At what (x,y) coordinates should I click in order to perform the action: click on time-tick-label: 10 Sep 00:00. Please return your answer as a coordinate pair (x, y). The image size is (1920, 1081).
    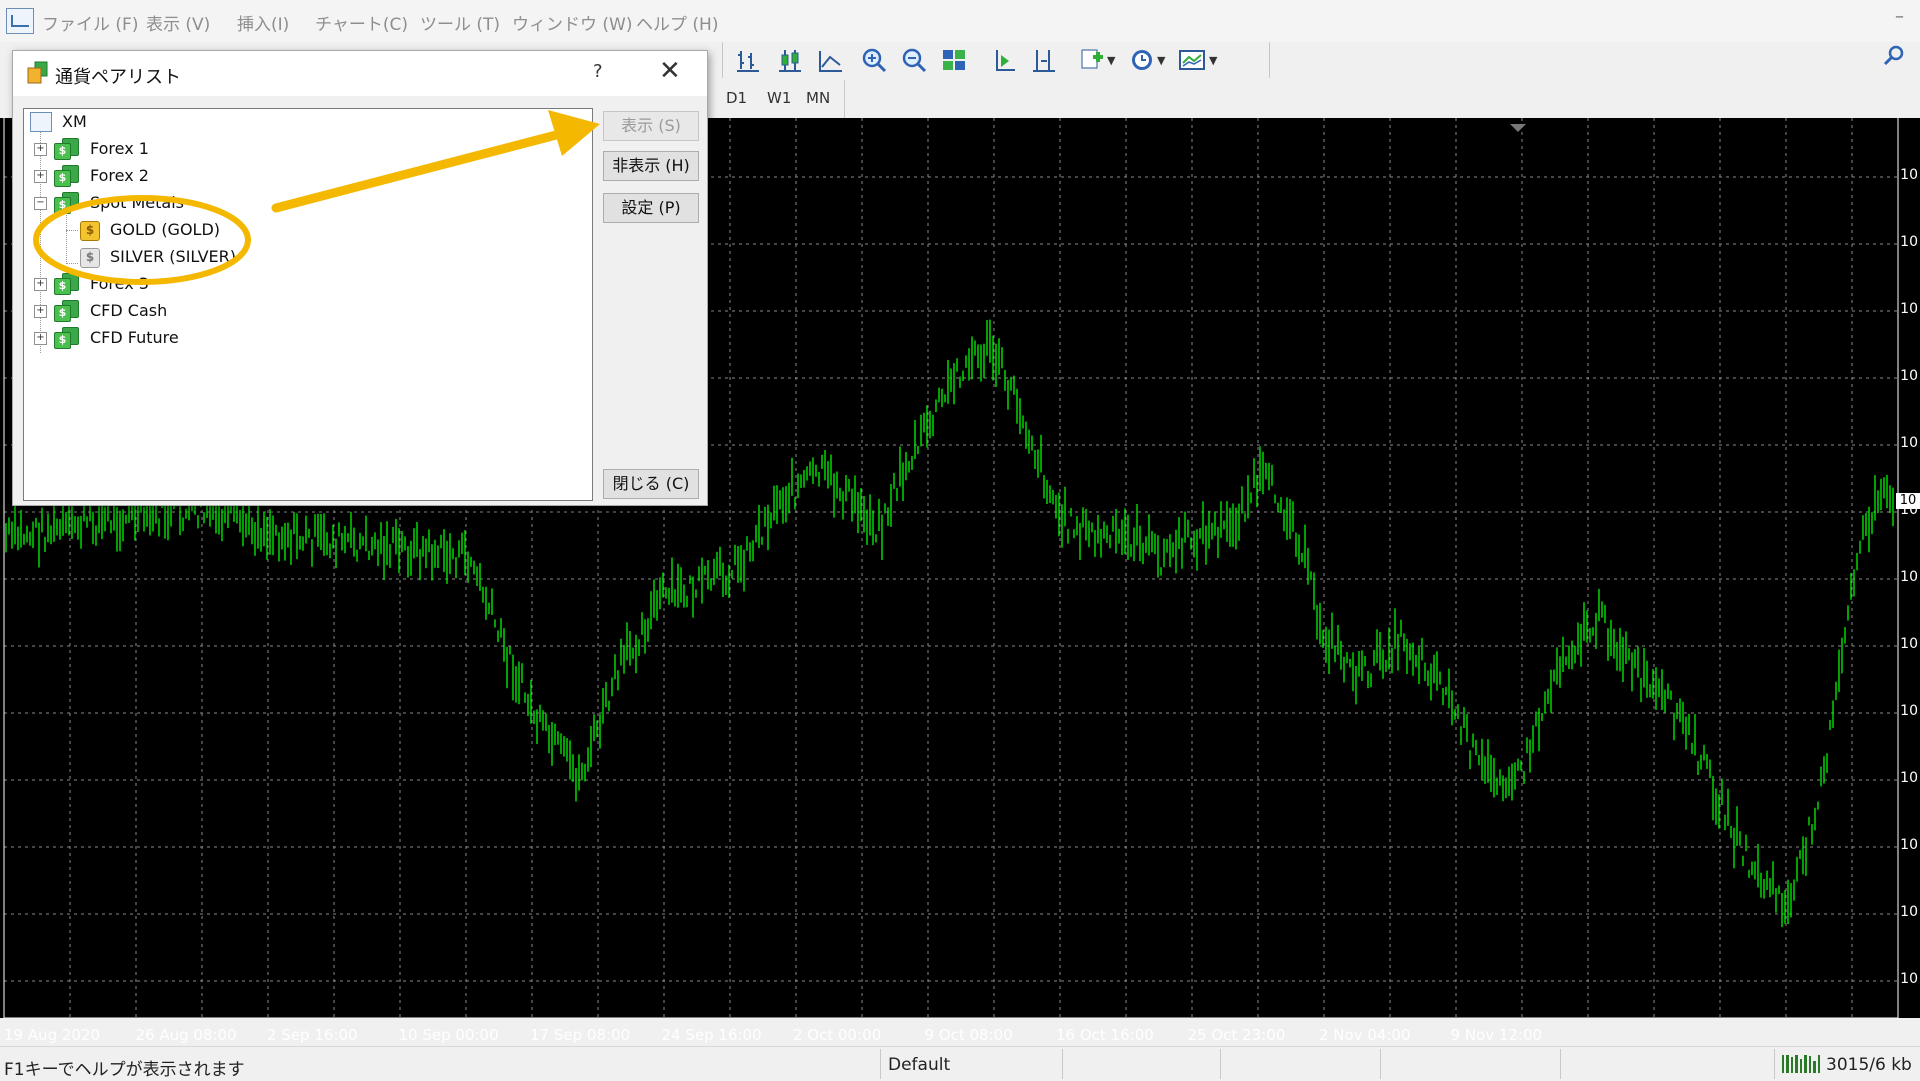
    Looking at the image, I should click on (448, 1035).